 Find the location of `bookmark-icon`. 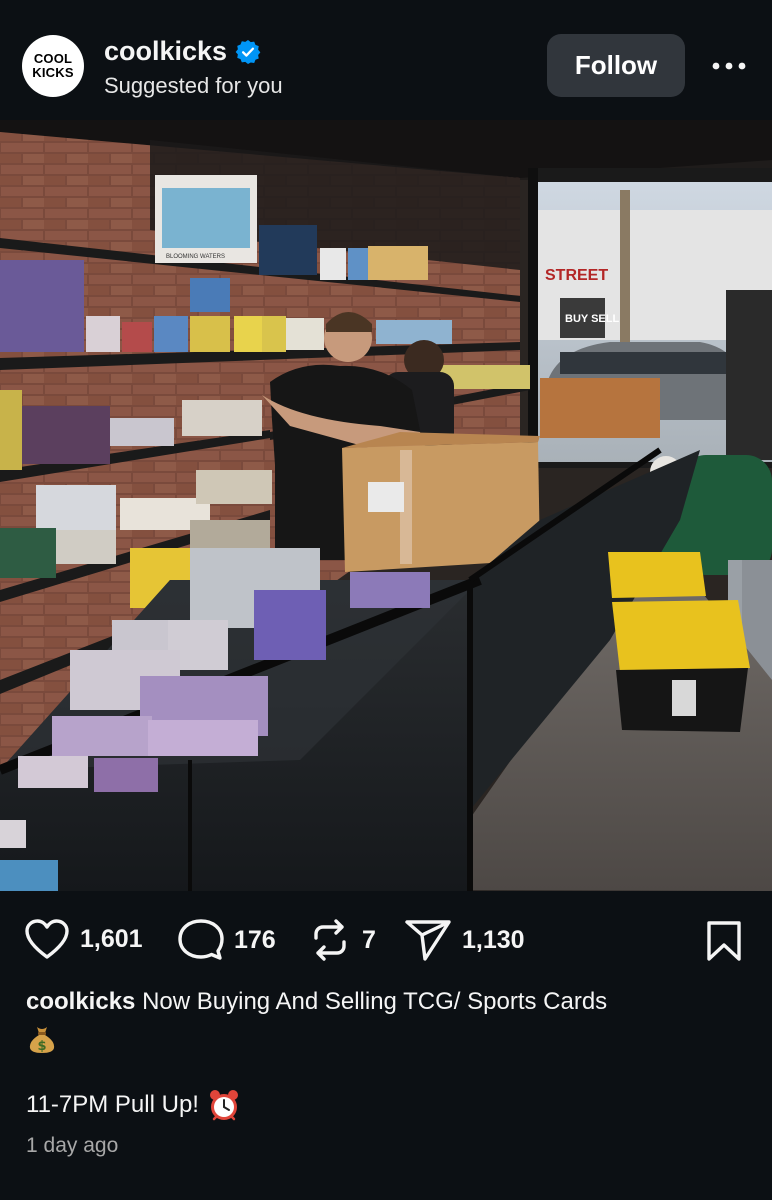

bookmark-icon is located at coordinates (724, 941).